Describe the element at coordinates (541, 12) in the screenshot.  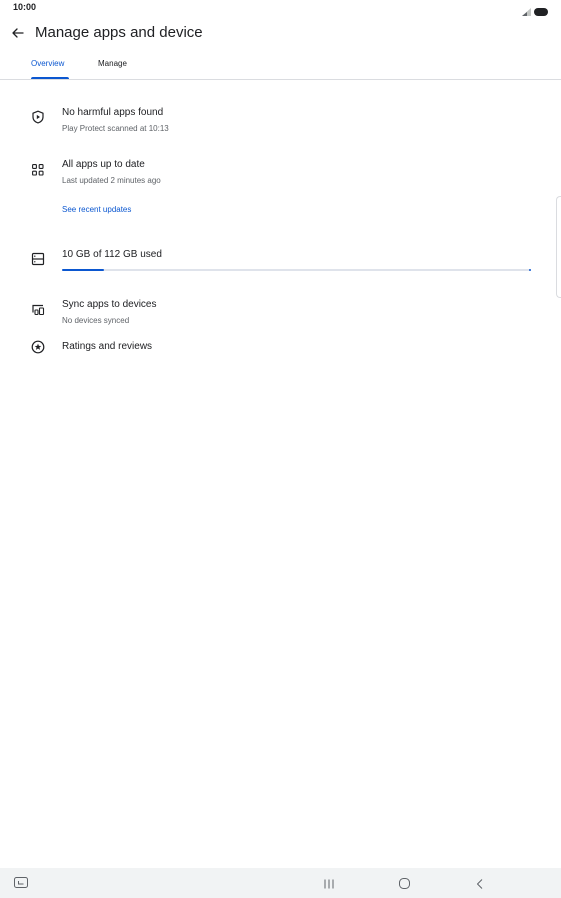
I see `battery-icon` at that location.